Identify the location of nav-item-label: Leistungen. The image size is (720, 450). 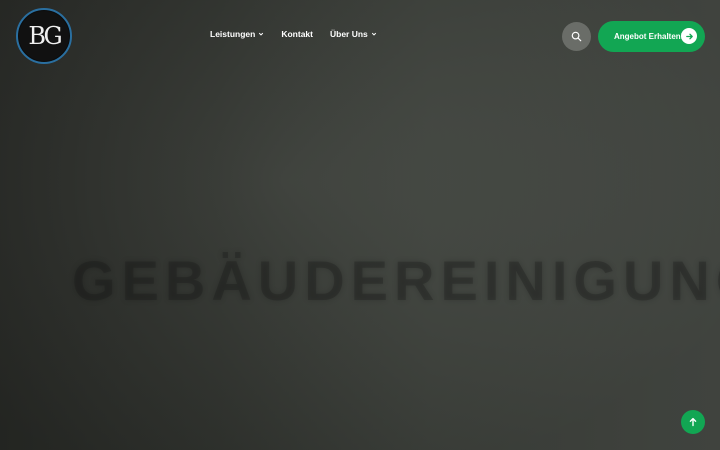
(233, 34).